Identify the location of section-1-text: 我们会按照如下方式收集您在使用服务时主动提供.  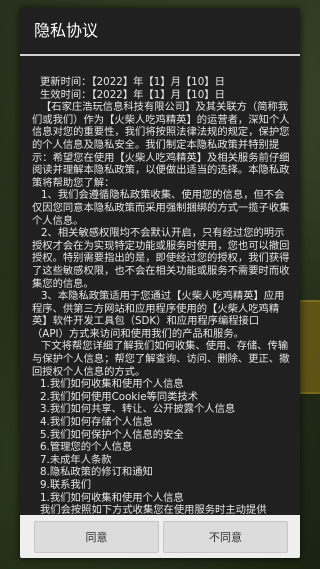
(153, 509).